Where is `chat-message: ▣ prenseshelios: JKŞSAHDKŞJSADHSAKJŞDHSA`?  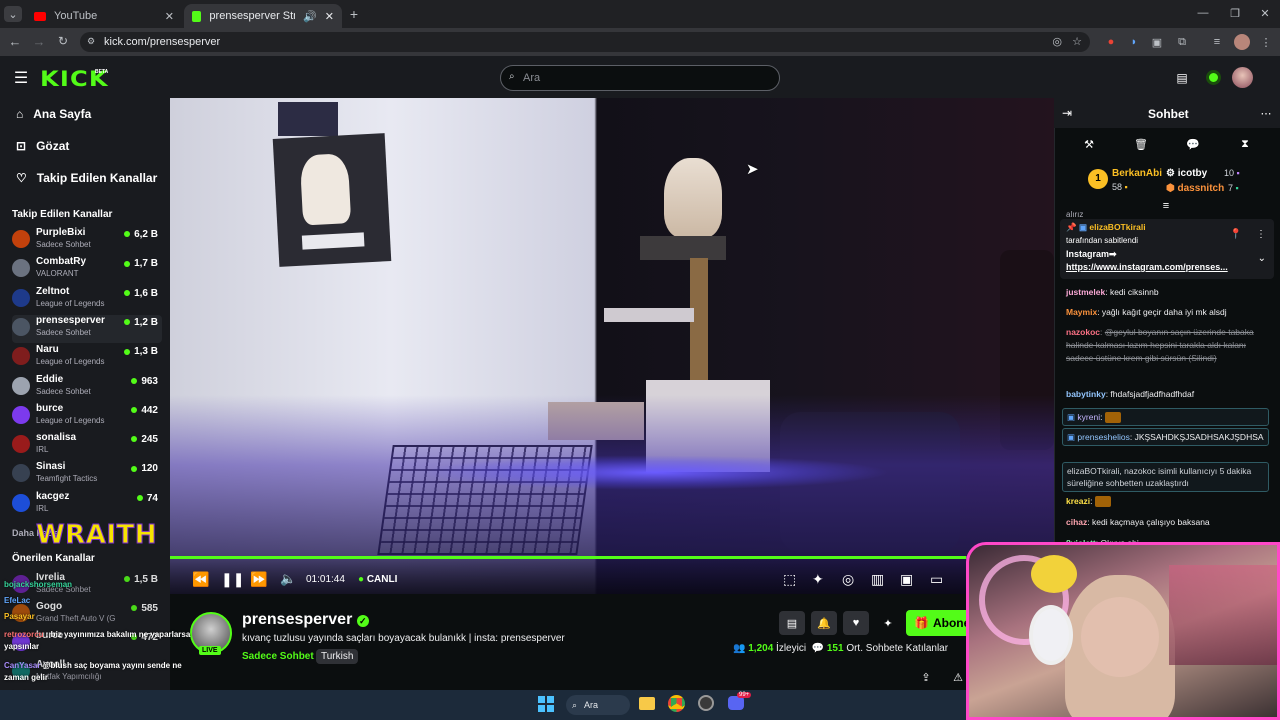
chat-message: ▣ prenseshelios: JKŞSAHDKŞJSADHSAKJŞDHSA is located at coordinates (1165, 437).